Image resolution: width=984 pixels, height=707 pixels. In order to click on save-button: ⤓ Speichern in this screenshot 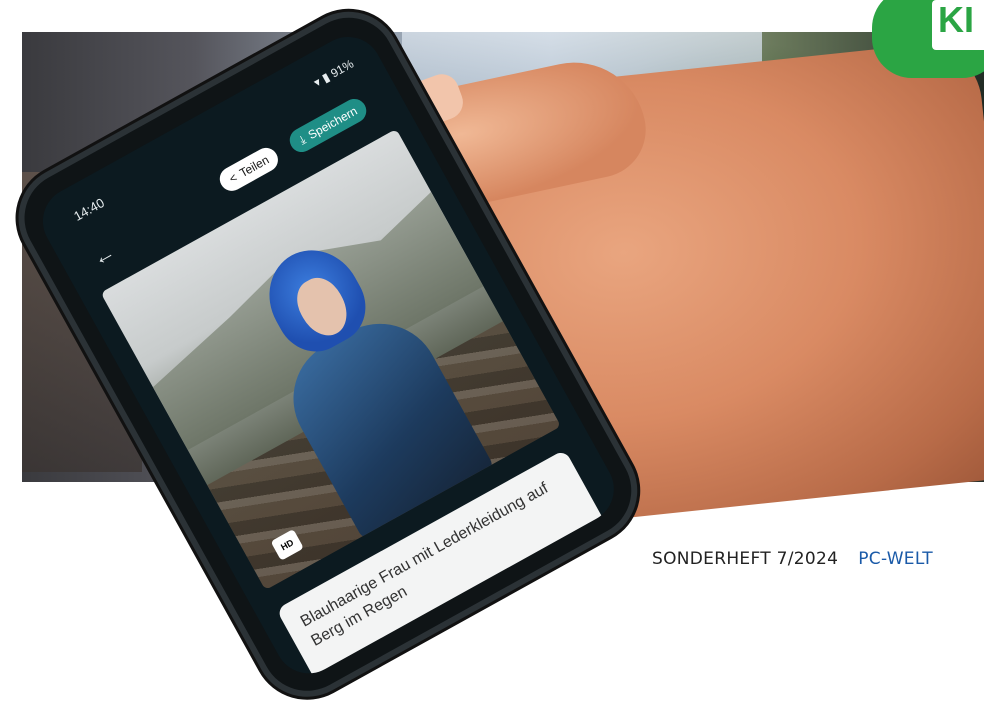, I will do `click(328, 125)`.